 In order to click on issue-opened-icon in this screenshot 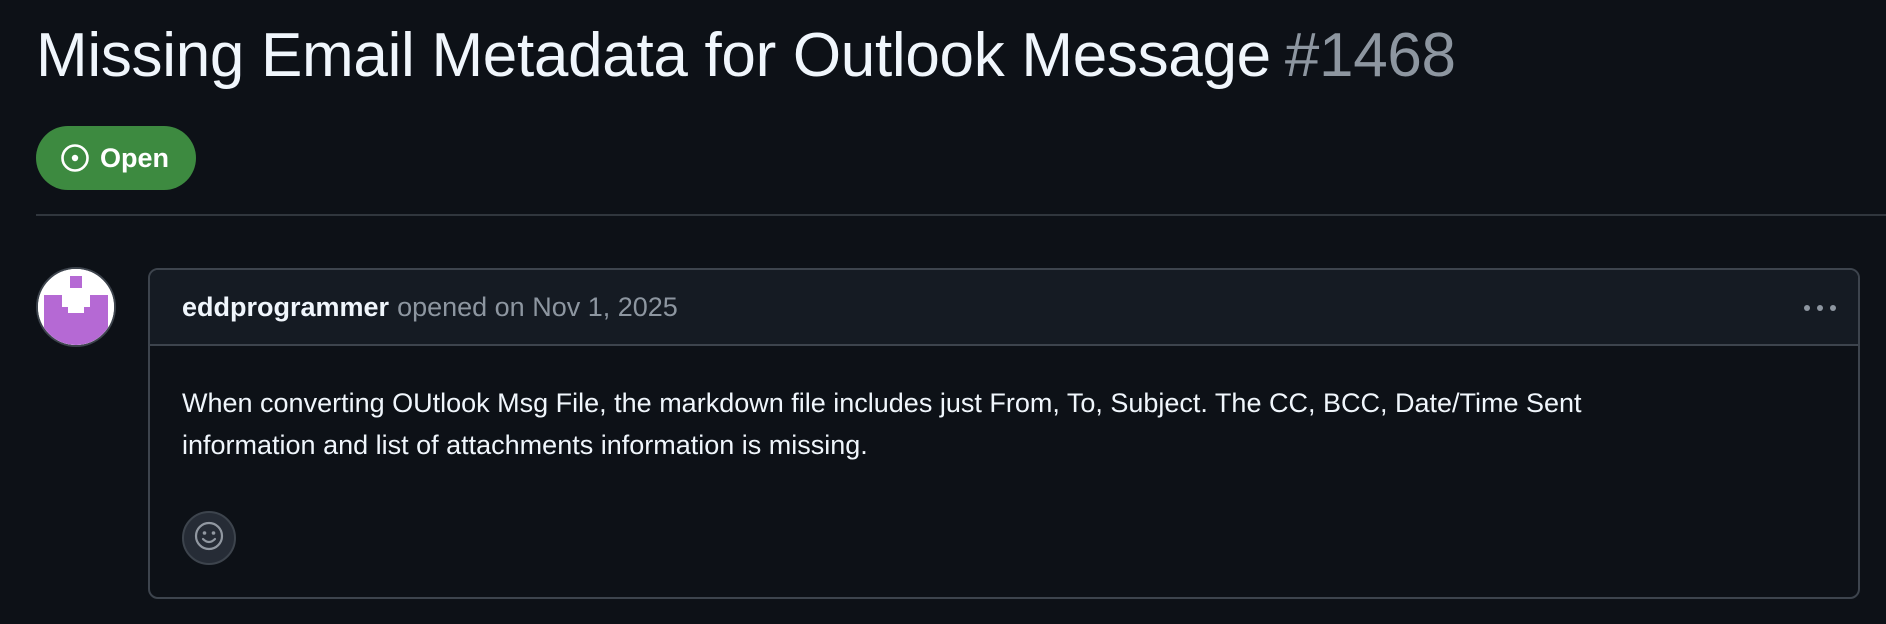, I will do `click(75, 158)`.